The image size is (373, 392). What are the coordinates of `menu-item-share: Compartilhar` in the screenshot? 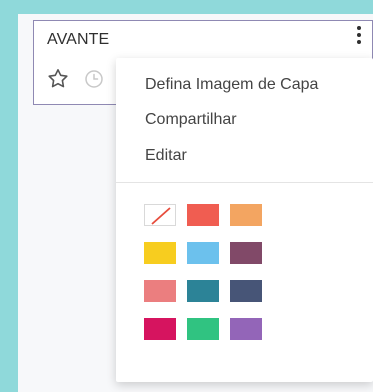 It's located at (191, 120).